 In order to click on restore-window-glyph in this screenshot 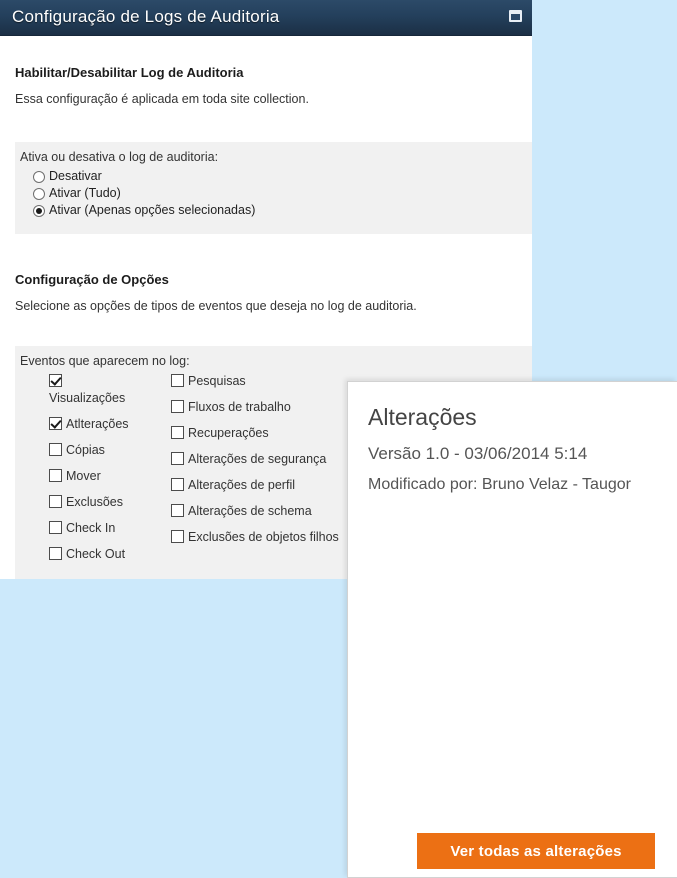, I will do `click(515, 16)`.